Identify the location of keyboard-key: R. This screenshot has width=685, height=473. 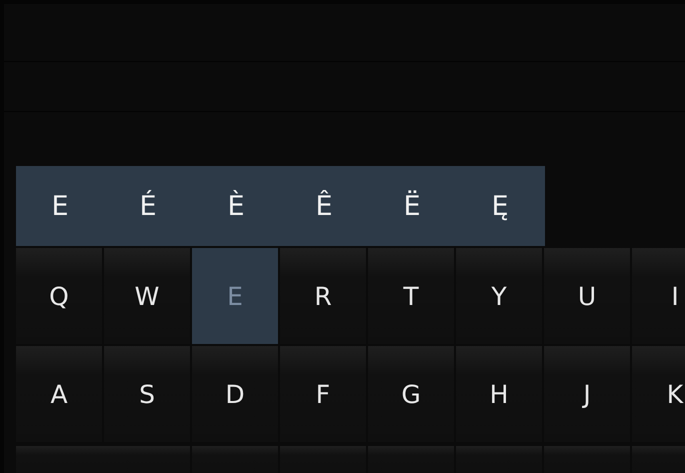
(323, 296).